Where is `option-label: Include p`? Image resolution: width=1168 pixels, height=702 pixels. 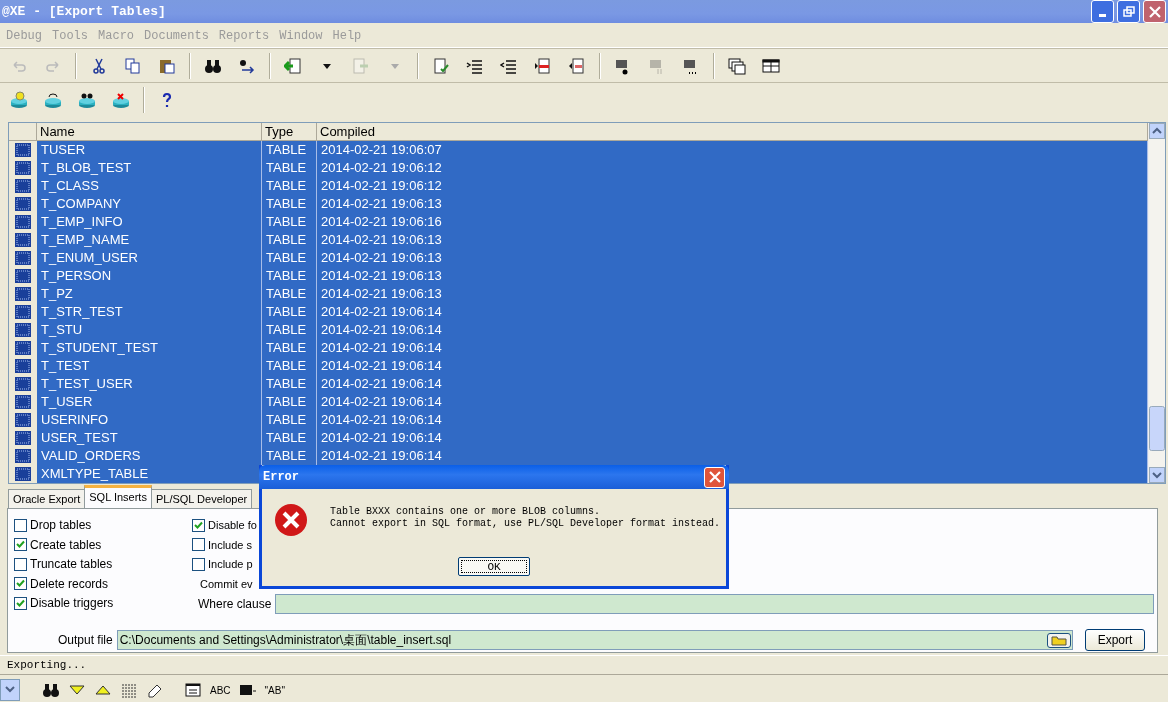 option-label: Include p is located at coordinates (230, 564).